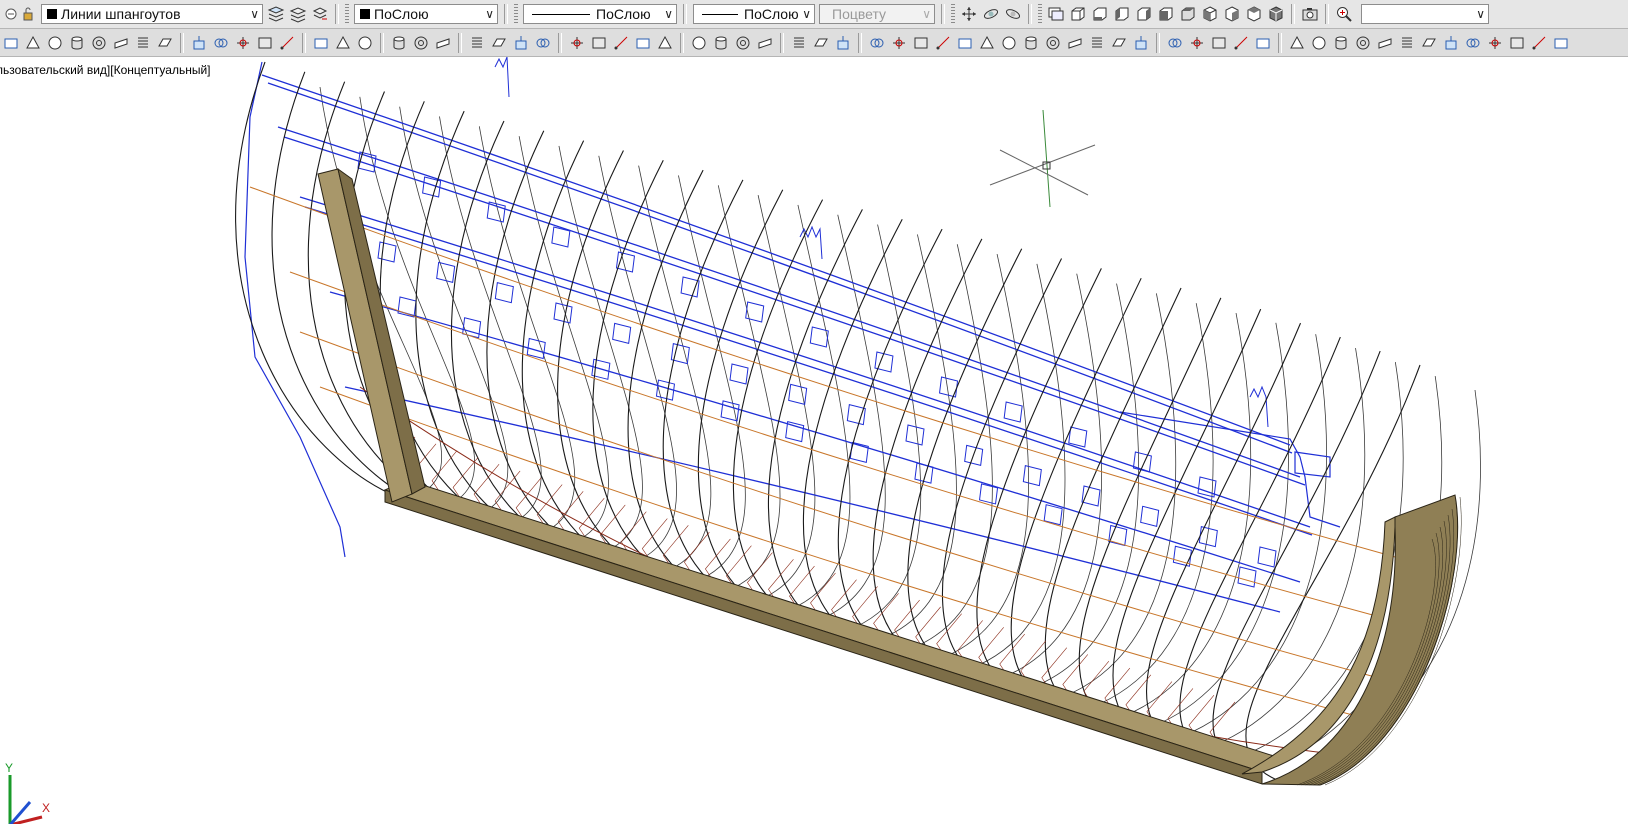 The width and height of the screenshot is (1628, 824). Describe the element at coordinates (699, 43) in the screenshot. I see `box-face-icon` at that location.